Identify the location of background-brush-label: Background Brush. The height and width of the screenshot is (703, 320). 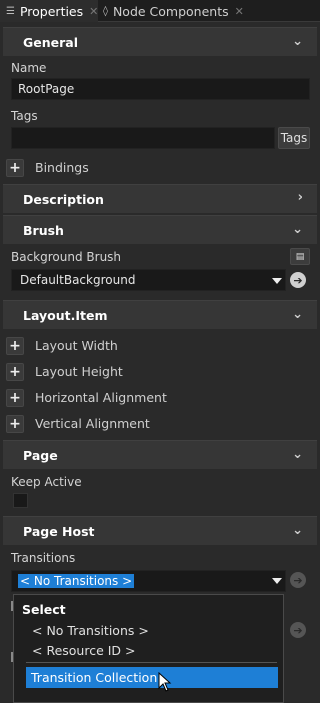
(66, 257).